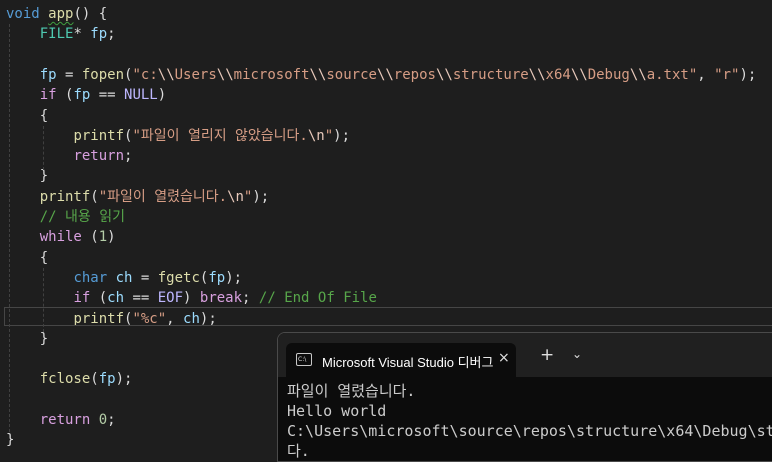 This screenshot has height=462, width=772. What do you see at coordinates (82, 298) in the screenshot?
I see `code-token: if` at bounding box center [82, 298].